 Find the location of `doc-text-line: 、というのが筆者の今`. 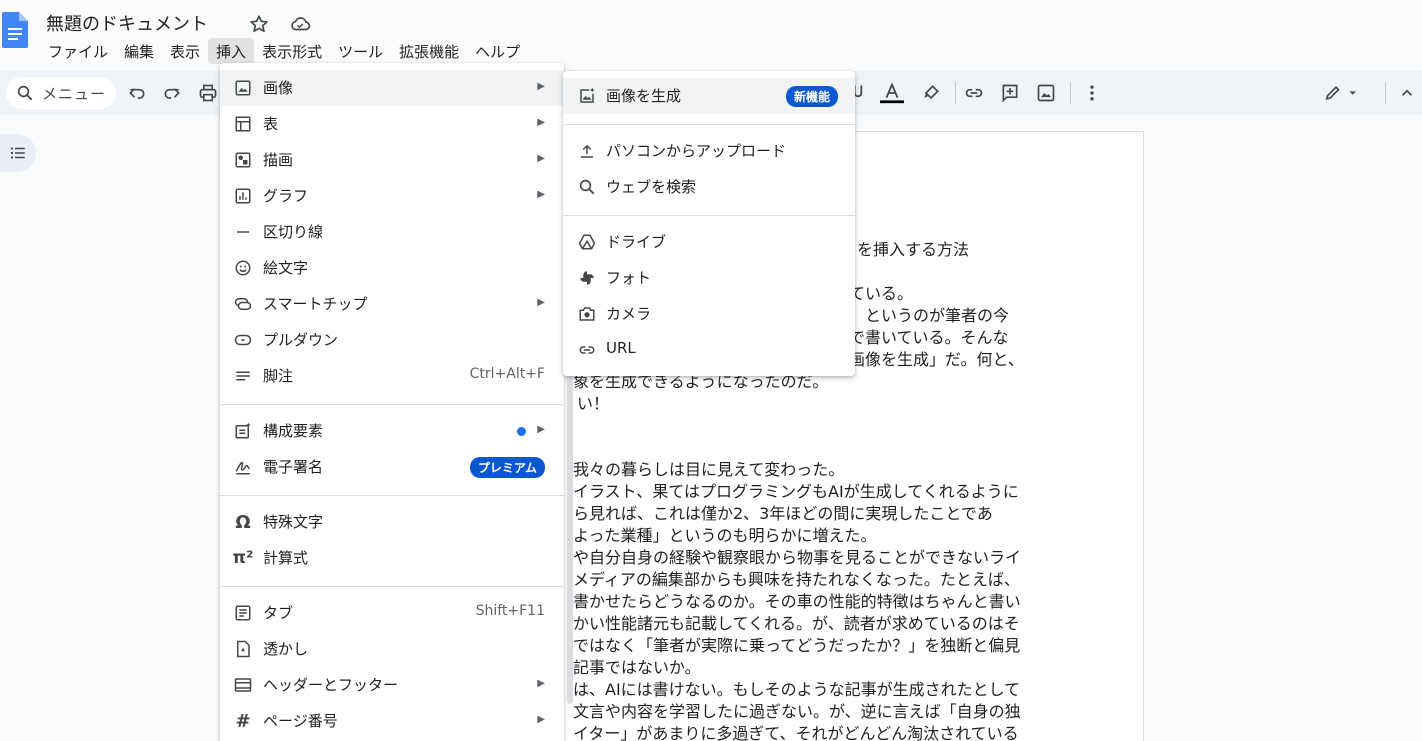

doc-text-line: 、というのが筆者の今 is located at coordinates (929, 315).